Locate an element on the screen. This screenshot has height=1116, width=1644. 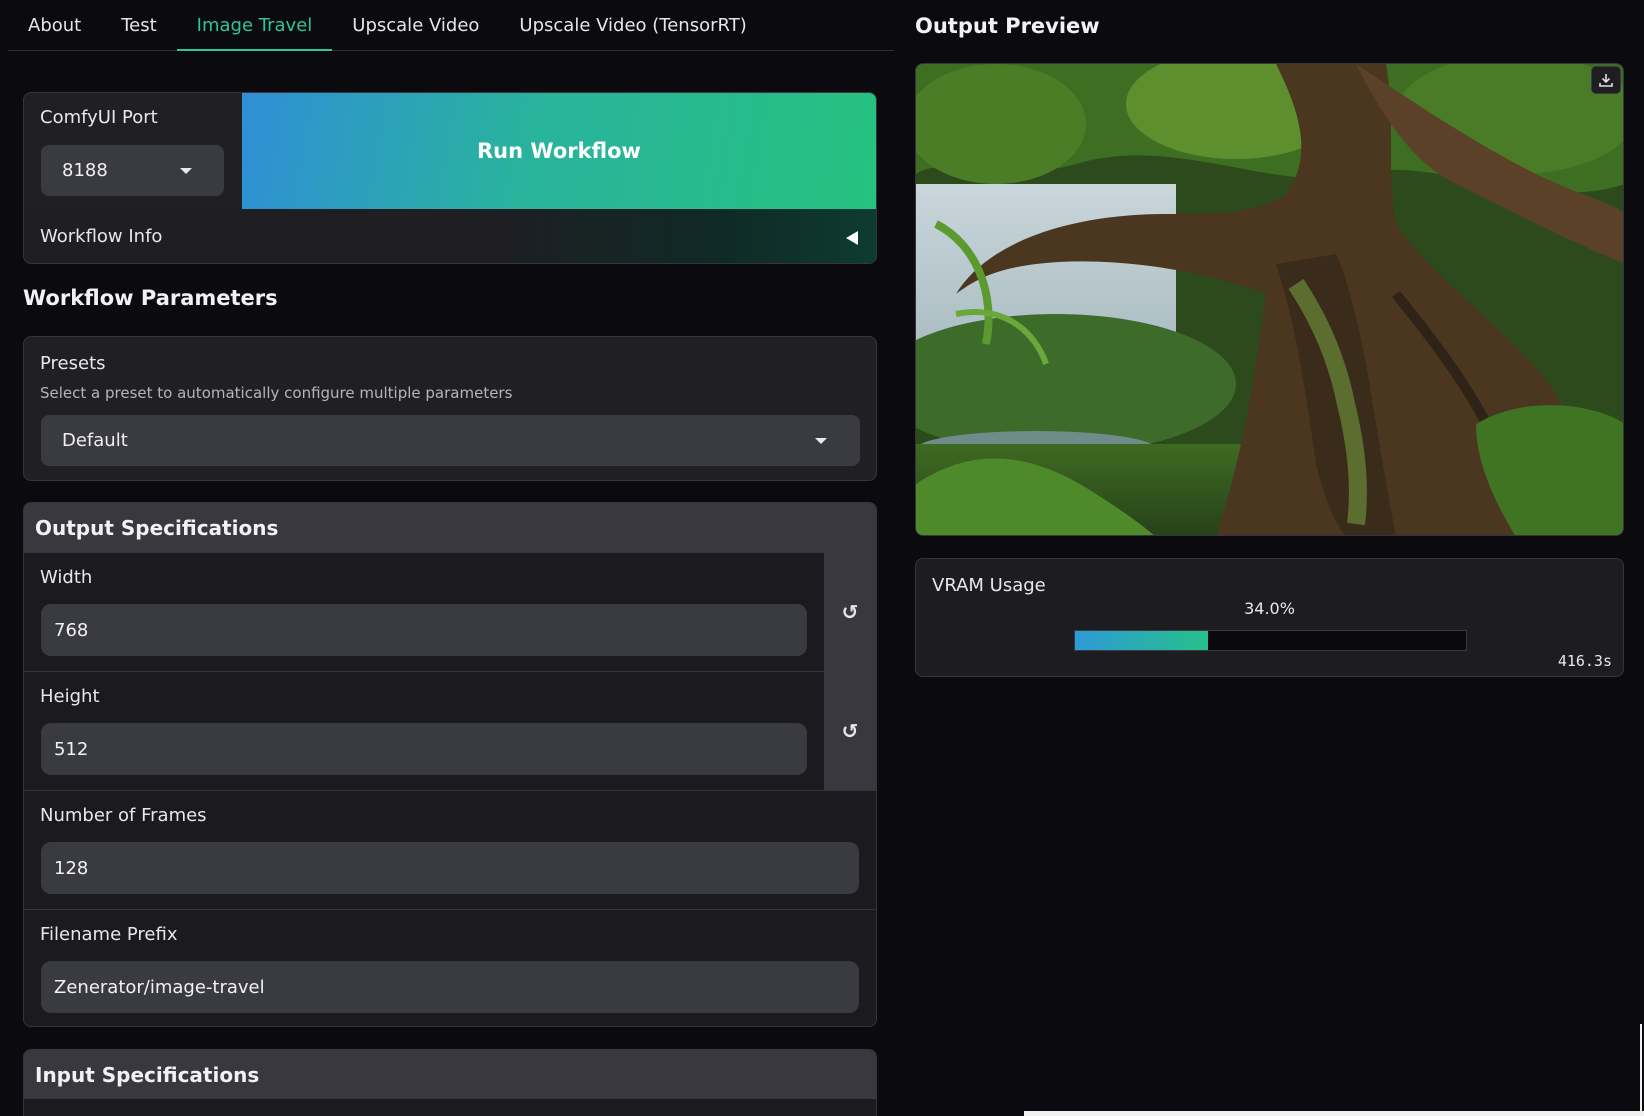
port-value: 8188 is located at coordinates (85, 170).